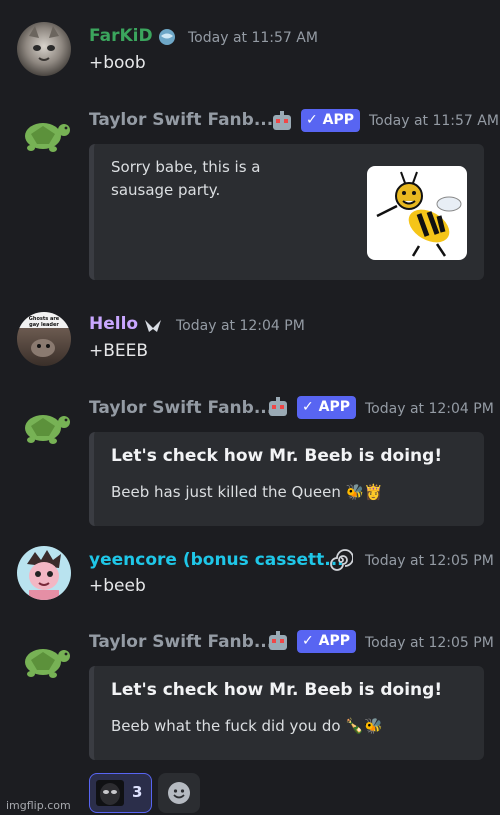 The image size is (500, 815). I want to click on add-reaction-button, so click(179, 793).